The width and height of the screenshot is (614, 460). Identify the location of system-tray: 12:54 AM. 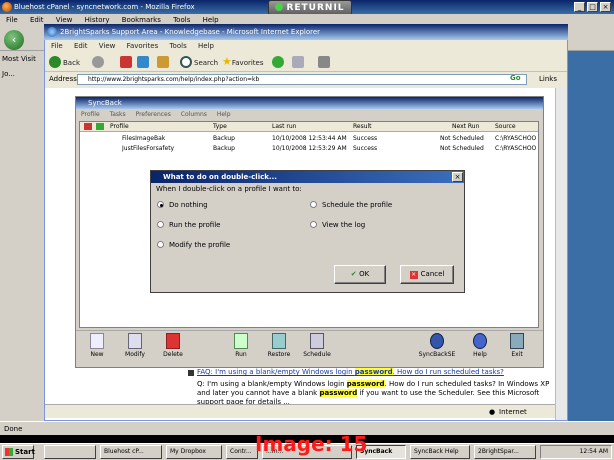
(576, 452).